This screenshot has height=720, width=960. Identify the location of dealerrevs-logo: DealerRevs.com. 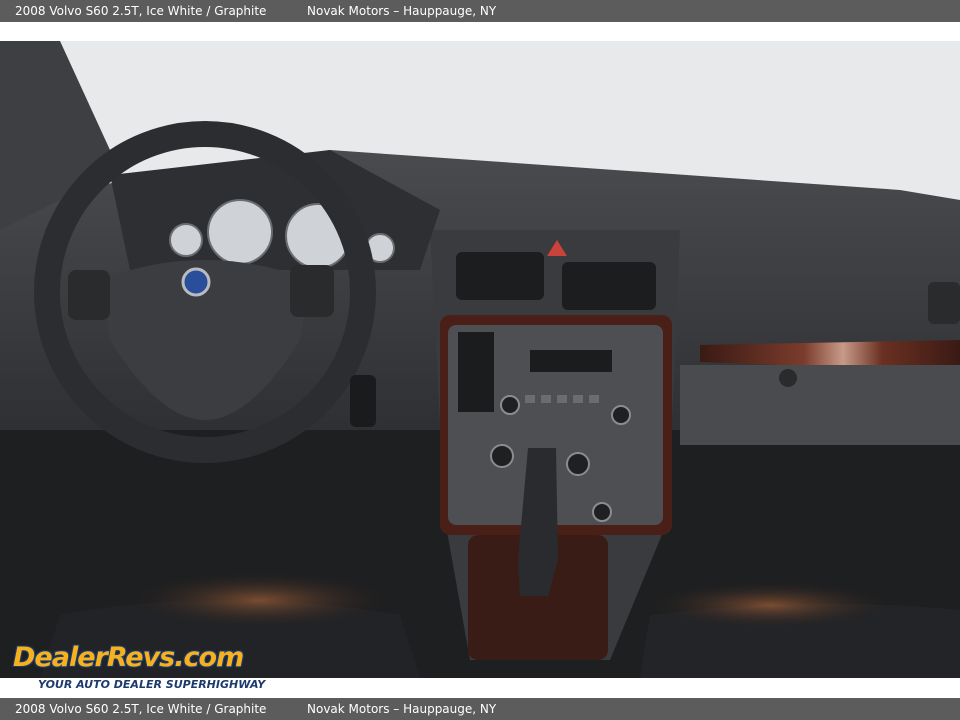
(128, 657).